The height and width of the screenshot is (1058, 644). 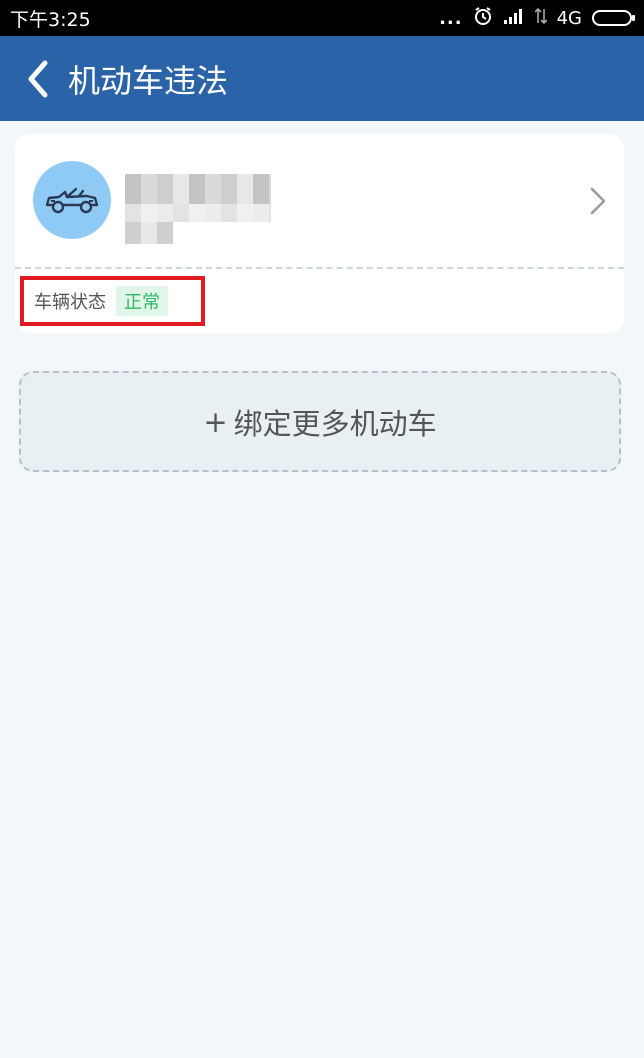 What do you see at coordinates (483, 18) in the screenshot?
I see `alarm-icon` at bounding box center [483, 18].